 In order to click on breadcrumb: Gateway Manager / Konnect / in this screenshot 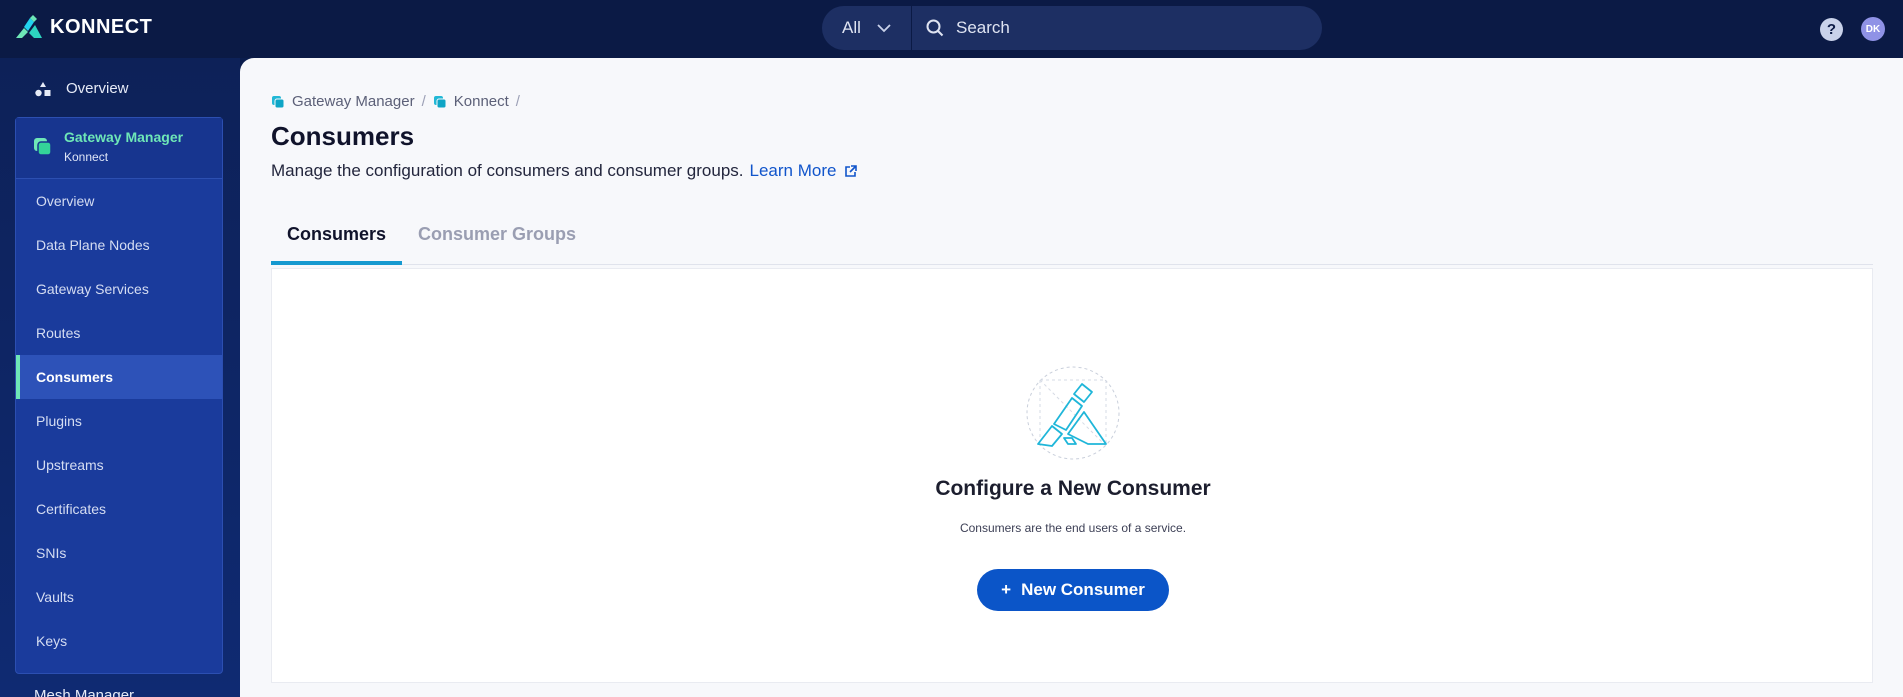, I will do `click(395, 101)`.